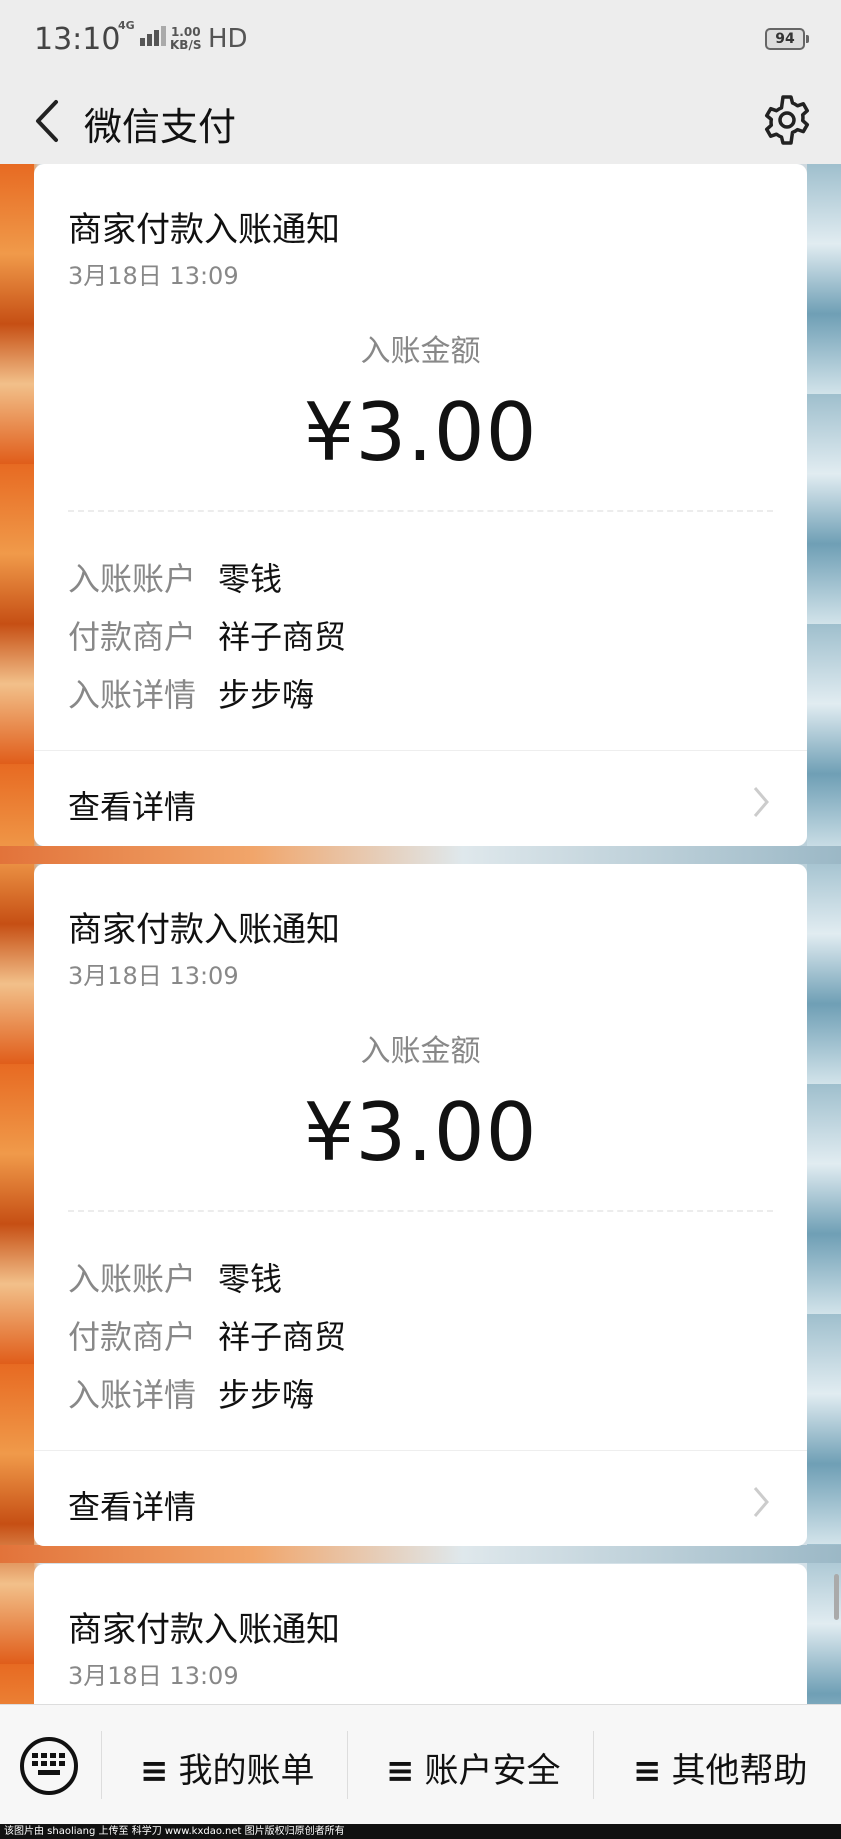 This screenshot has height=1839, width=841. Describe the element at coordinates (186, 45) in the screenshot. I see `speed-unit: KB/S` at that location.